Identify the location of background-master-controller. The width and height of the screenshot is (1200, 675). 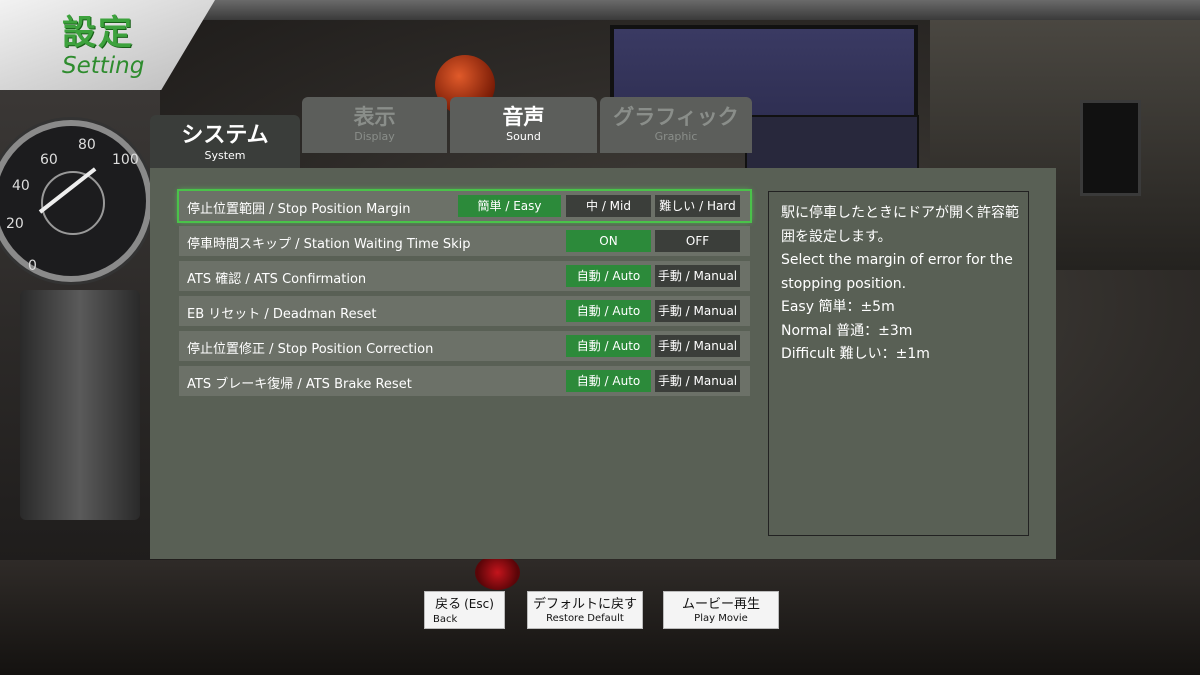
(80, 405).